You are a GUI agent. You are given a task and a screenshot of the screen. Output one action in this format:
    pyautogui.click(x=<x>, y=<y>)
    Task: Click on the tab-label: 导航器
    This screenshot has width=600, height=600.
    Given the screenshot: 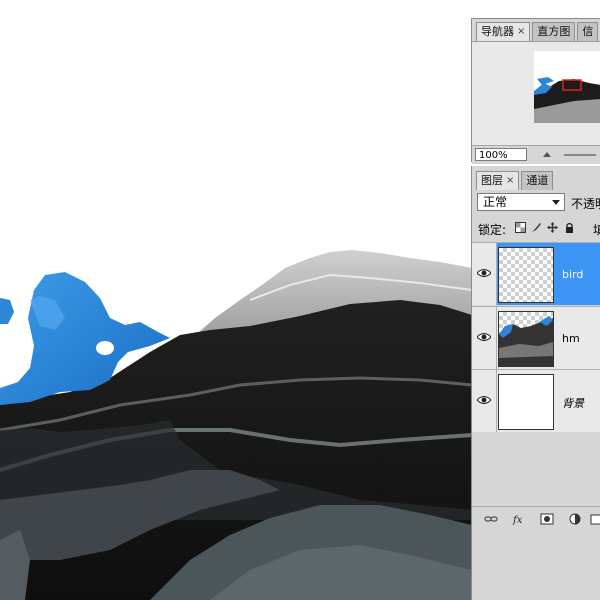 What is the action you would take?
    pyautogui.click(x=497, y=31)
    